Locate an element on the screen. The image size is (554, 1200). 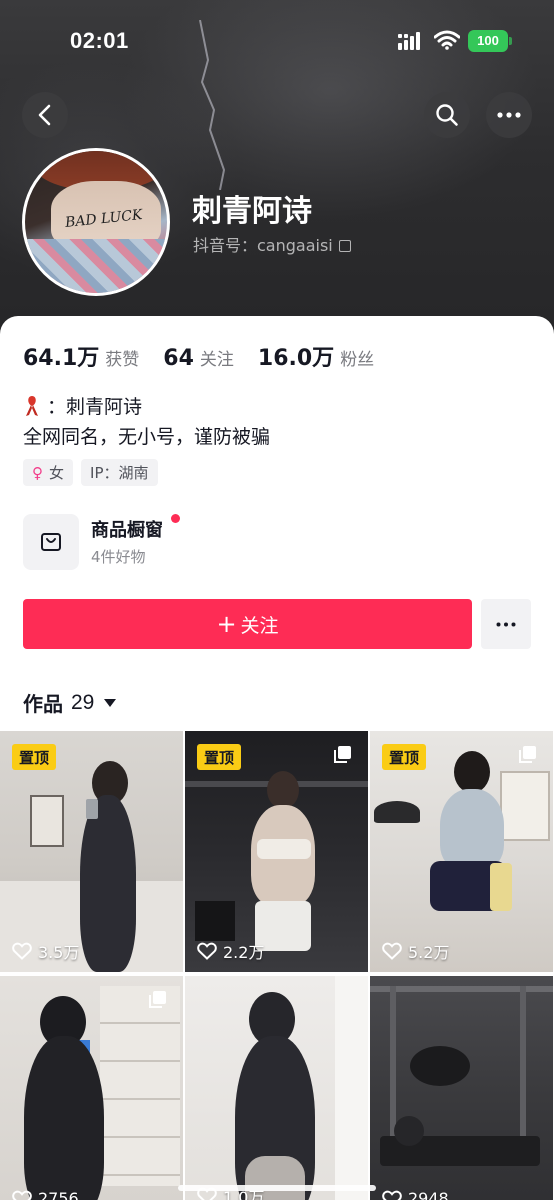
shop-window-entry: 商品橱窗 4件好物 is located at coordinates (173, 543).